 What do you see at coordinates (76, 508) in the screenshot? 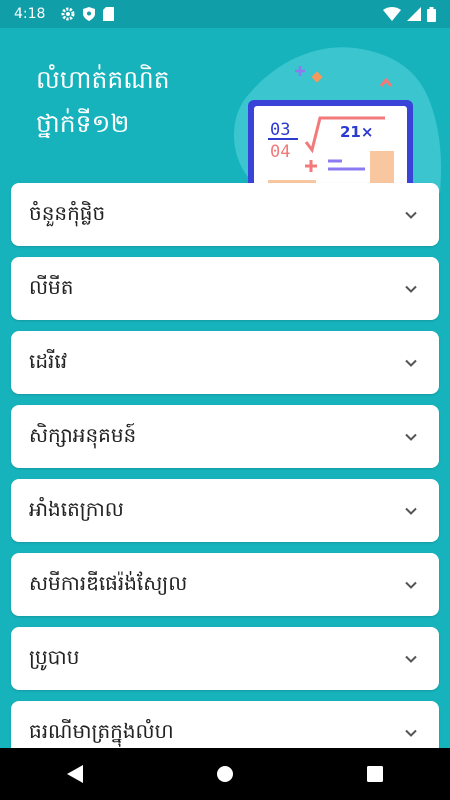
I see `topic-label: អាំងតេក្រាល` at bounding box center [76, 508].